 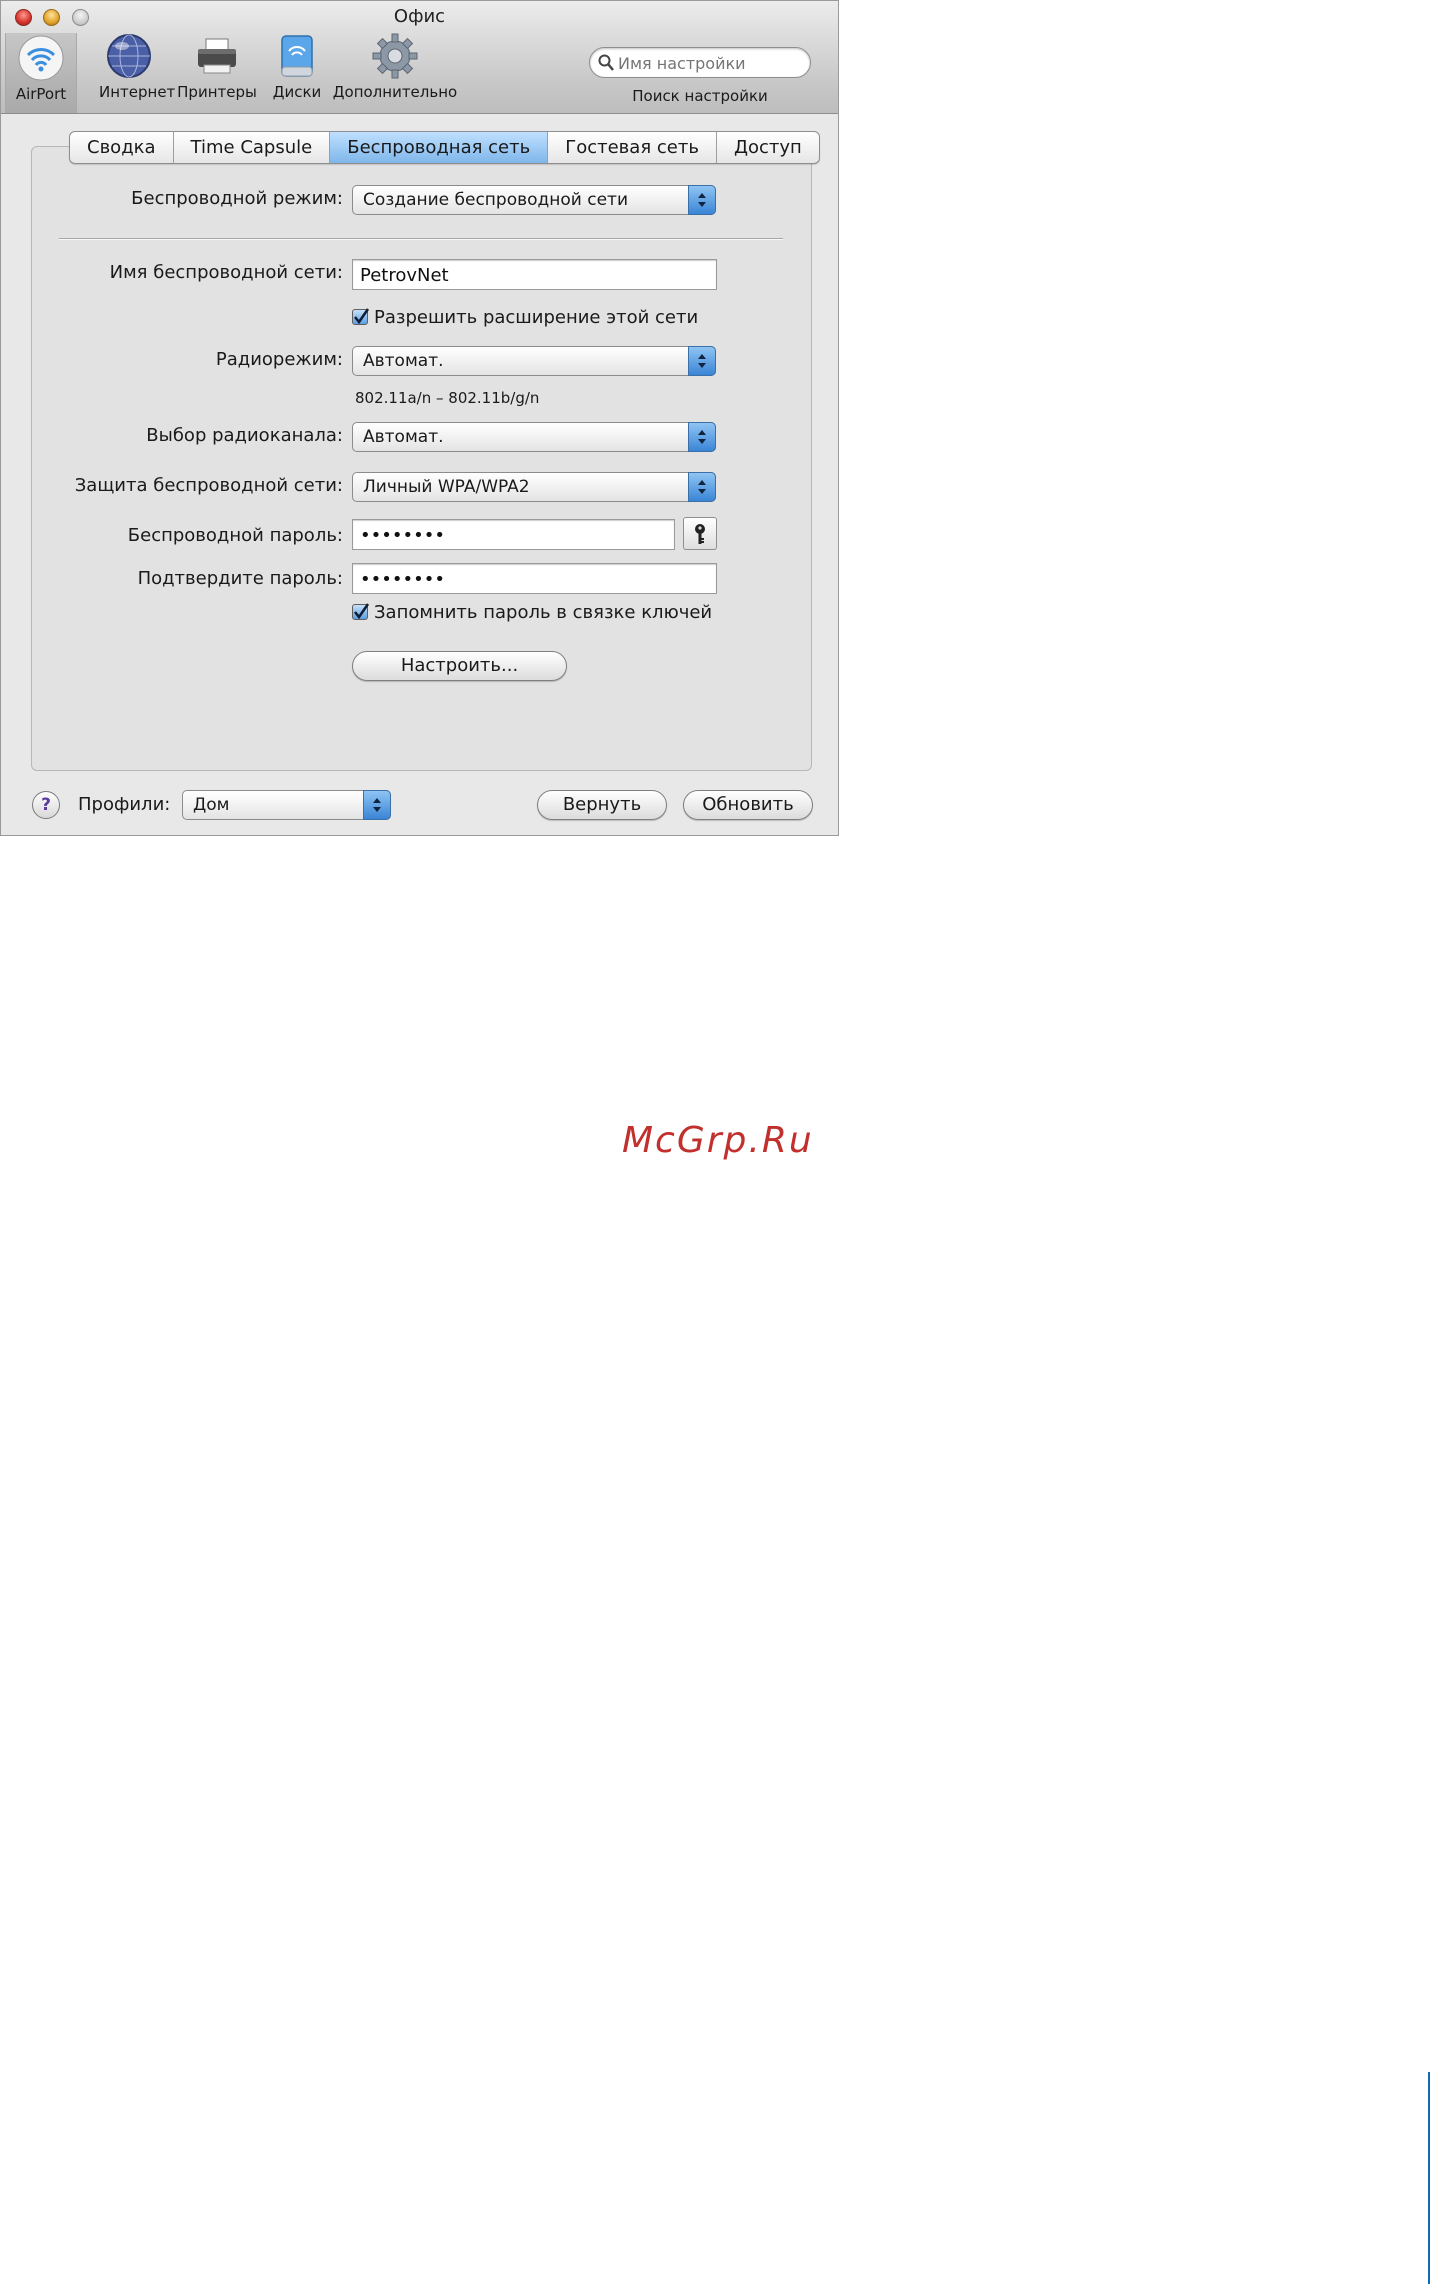 What do you see at coordinates (208, 485) in the screenshot?
I see `security-label: Защита беспроводной сети:` at bounding box center [208, 485].